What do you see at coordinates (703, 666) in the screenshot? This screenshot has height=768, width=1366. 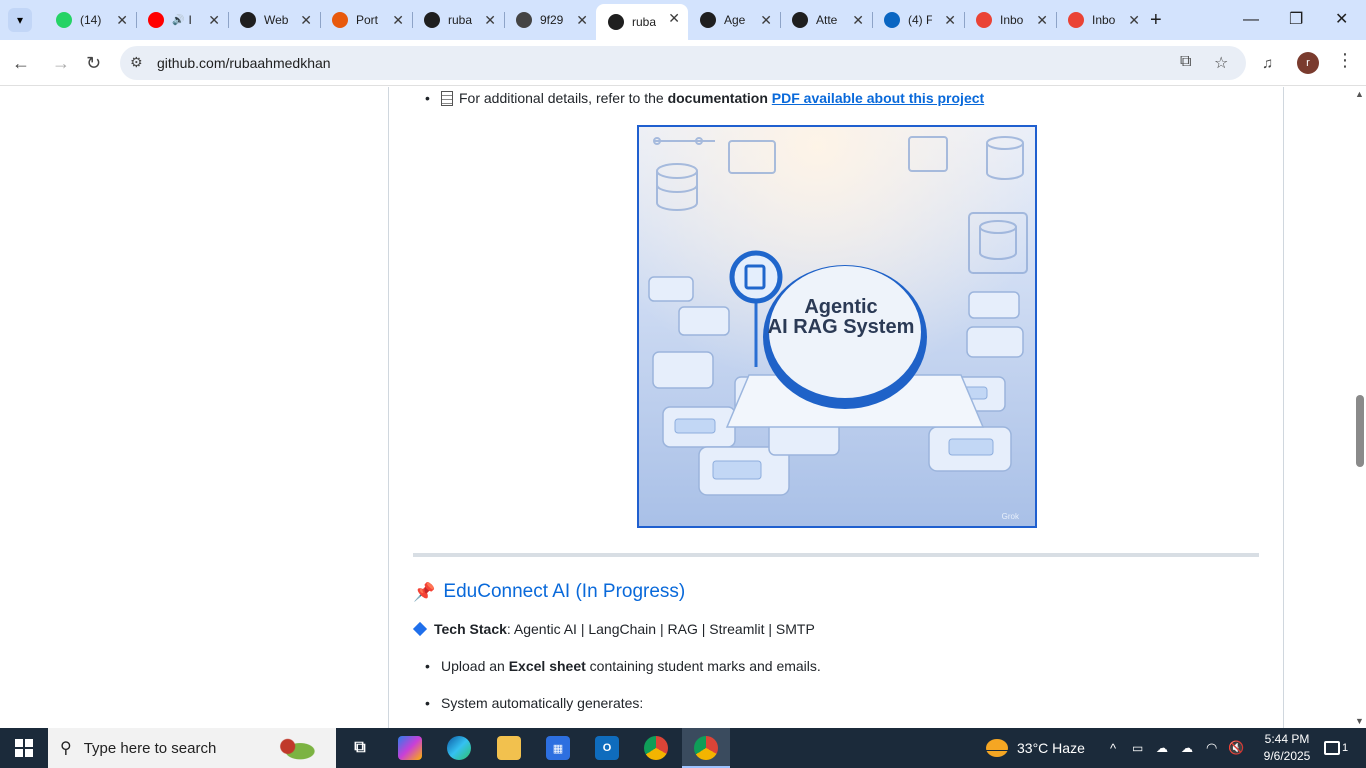 I see `bullet-text: containing student marks and emails.` at bounding box center [703, 666].